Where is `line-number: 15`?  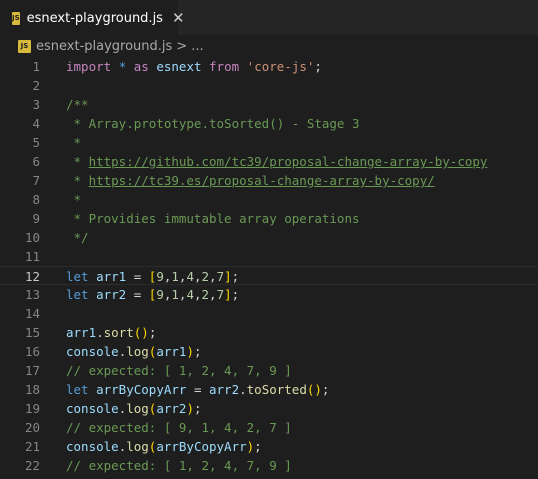
line-number: 15 is located at coordinates (32, 332).